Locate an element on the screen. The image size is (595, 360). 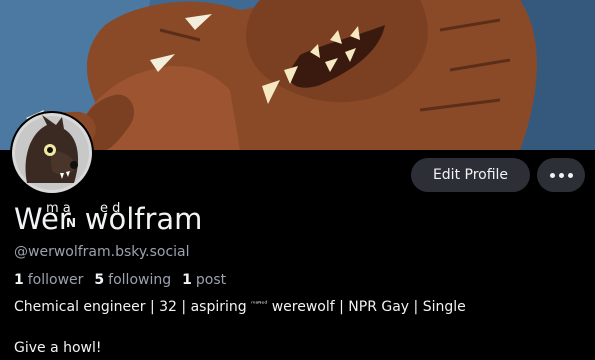
display-name-mark-ed: e d is located at coordinates (110, 208).